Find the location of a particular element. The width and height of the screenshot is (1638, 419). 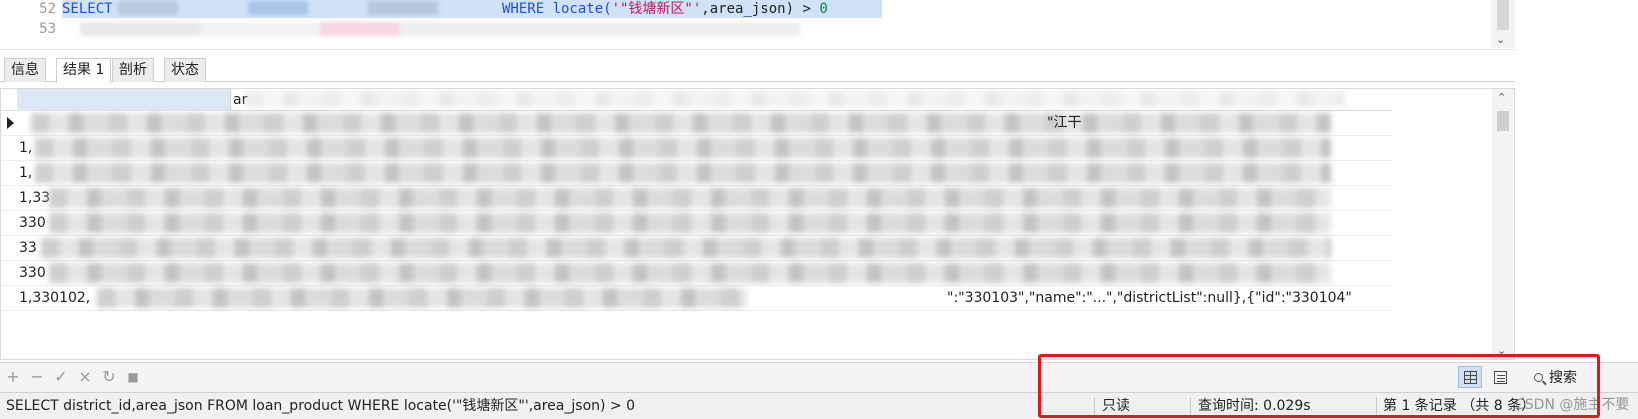

table-row: 1,33 is located at coordinates (696, 198).